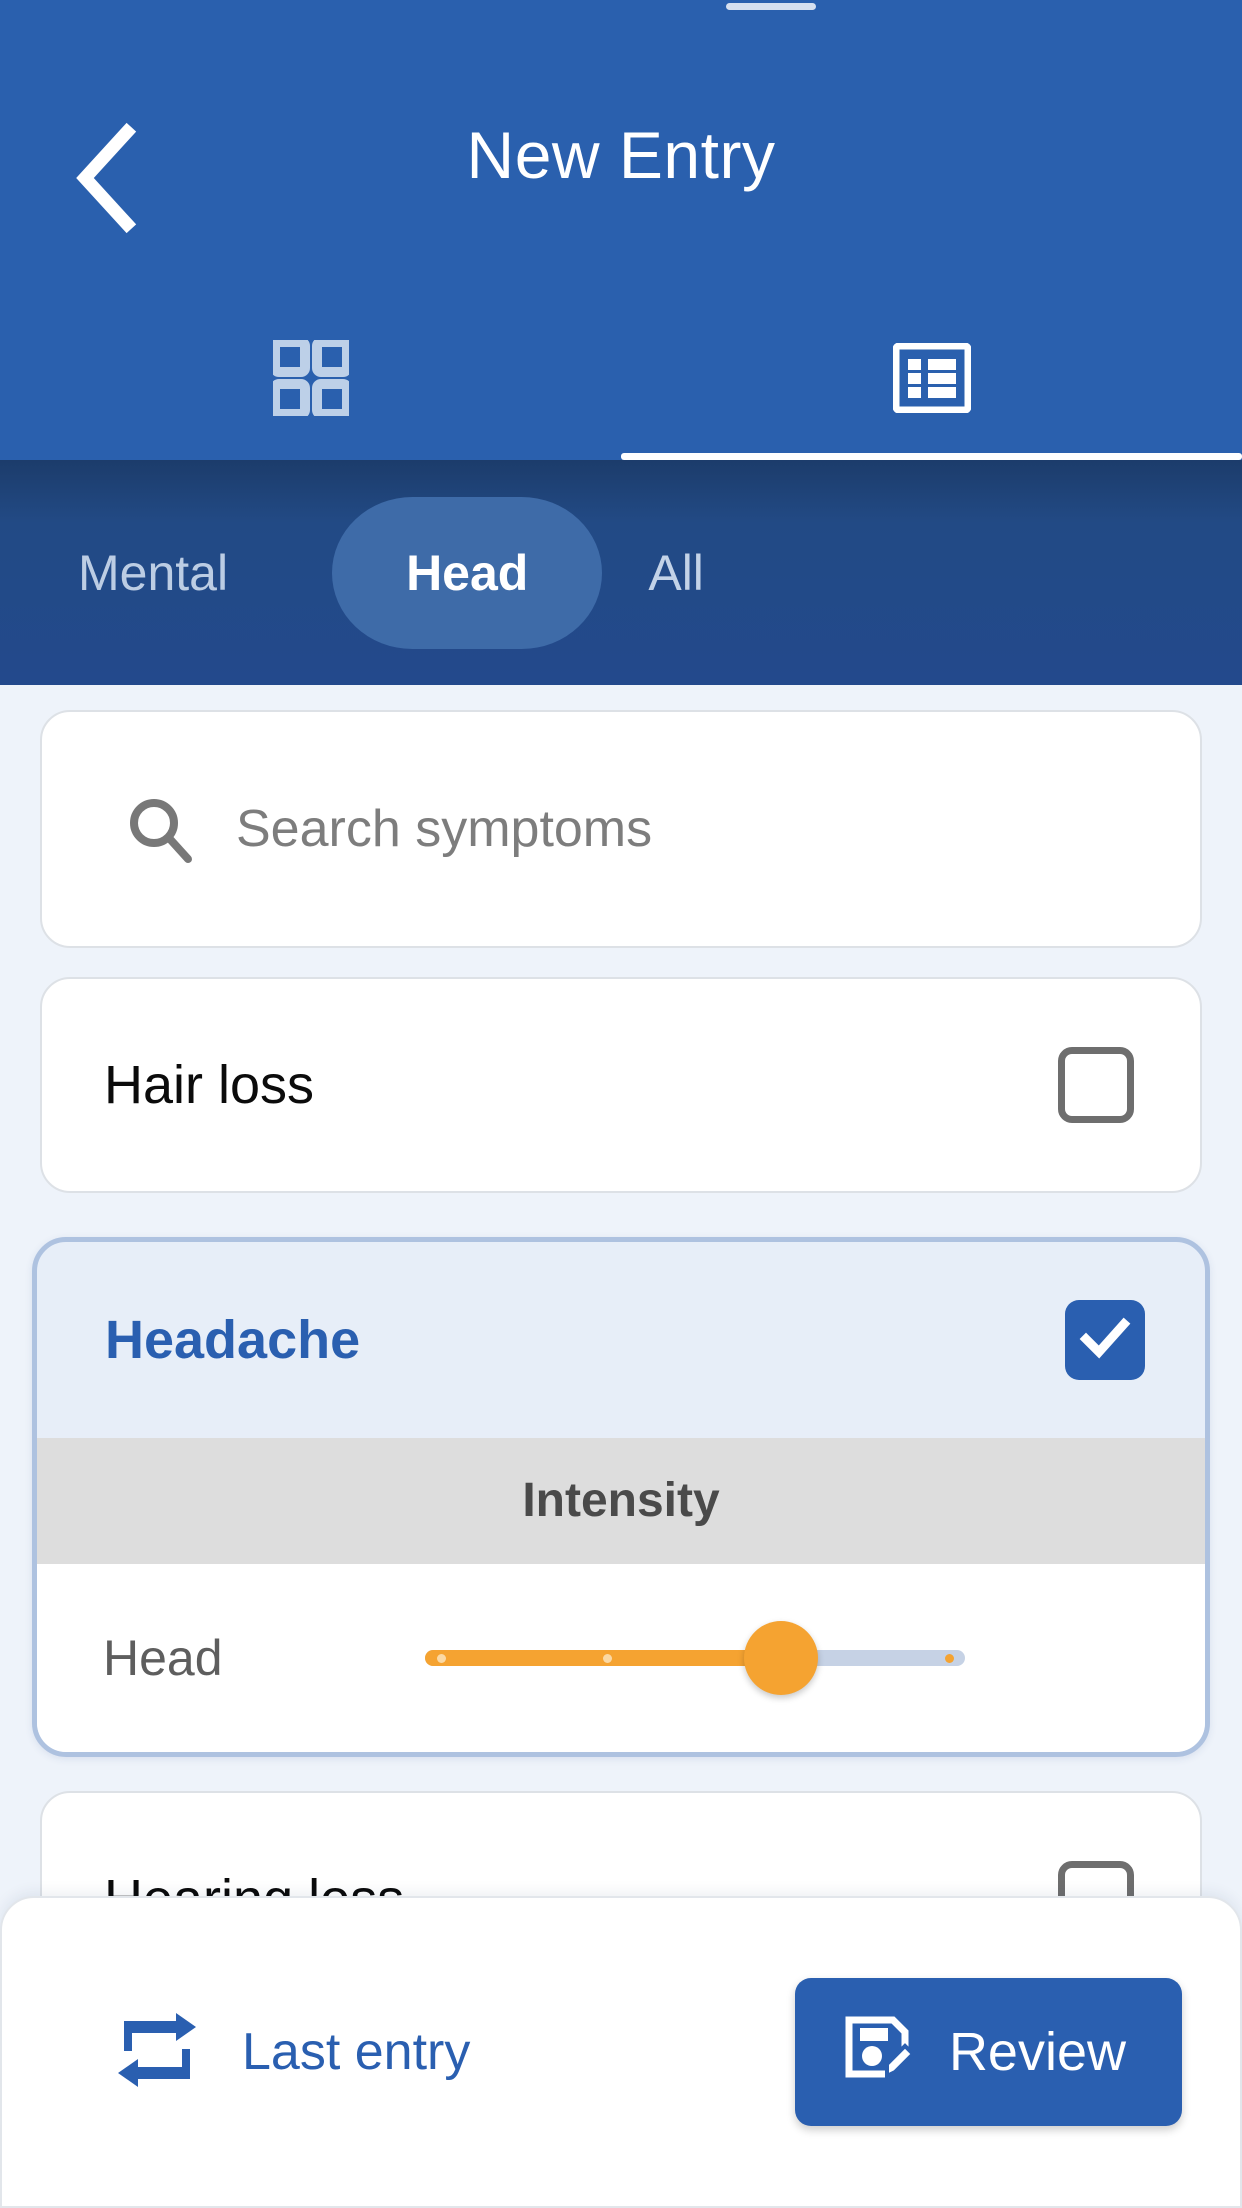 The height and width of the screenshot is (2208, 1242). What do you see at coordinates (695, 1658) in the screenshot?
I see `intensity-slider` at bounding box center [695, 1658].